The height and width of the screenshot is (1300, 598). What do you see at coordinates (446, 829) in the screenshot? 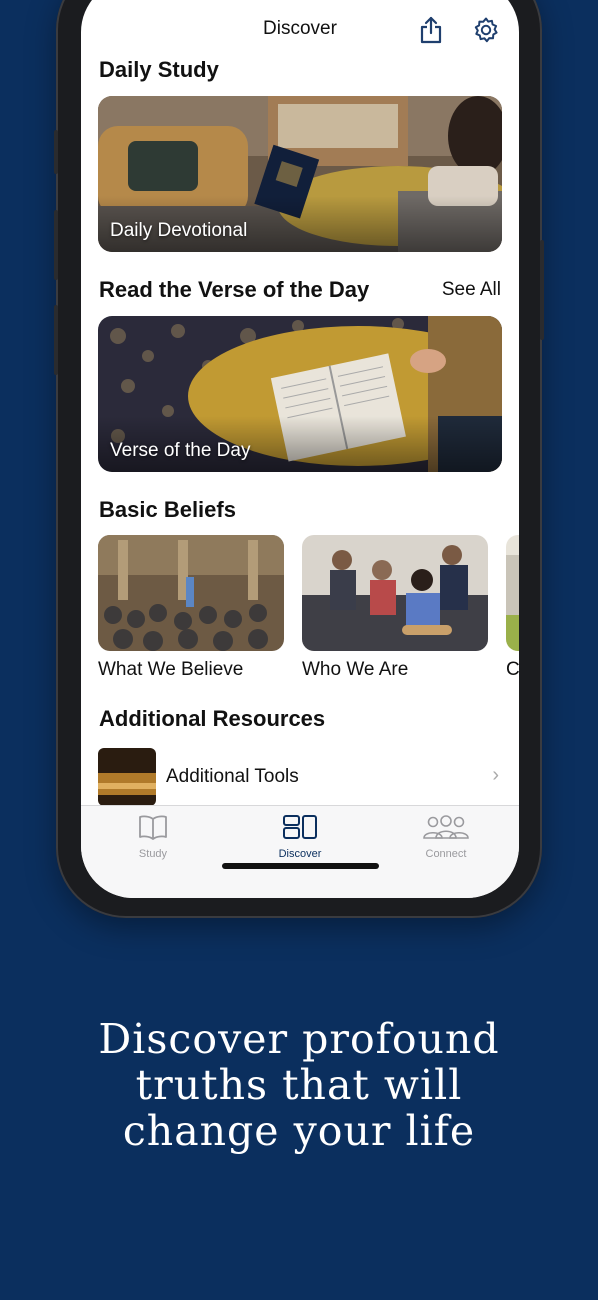
I see `people-icon` at bounding box center [446, 829].